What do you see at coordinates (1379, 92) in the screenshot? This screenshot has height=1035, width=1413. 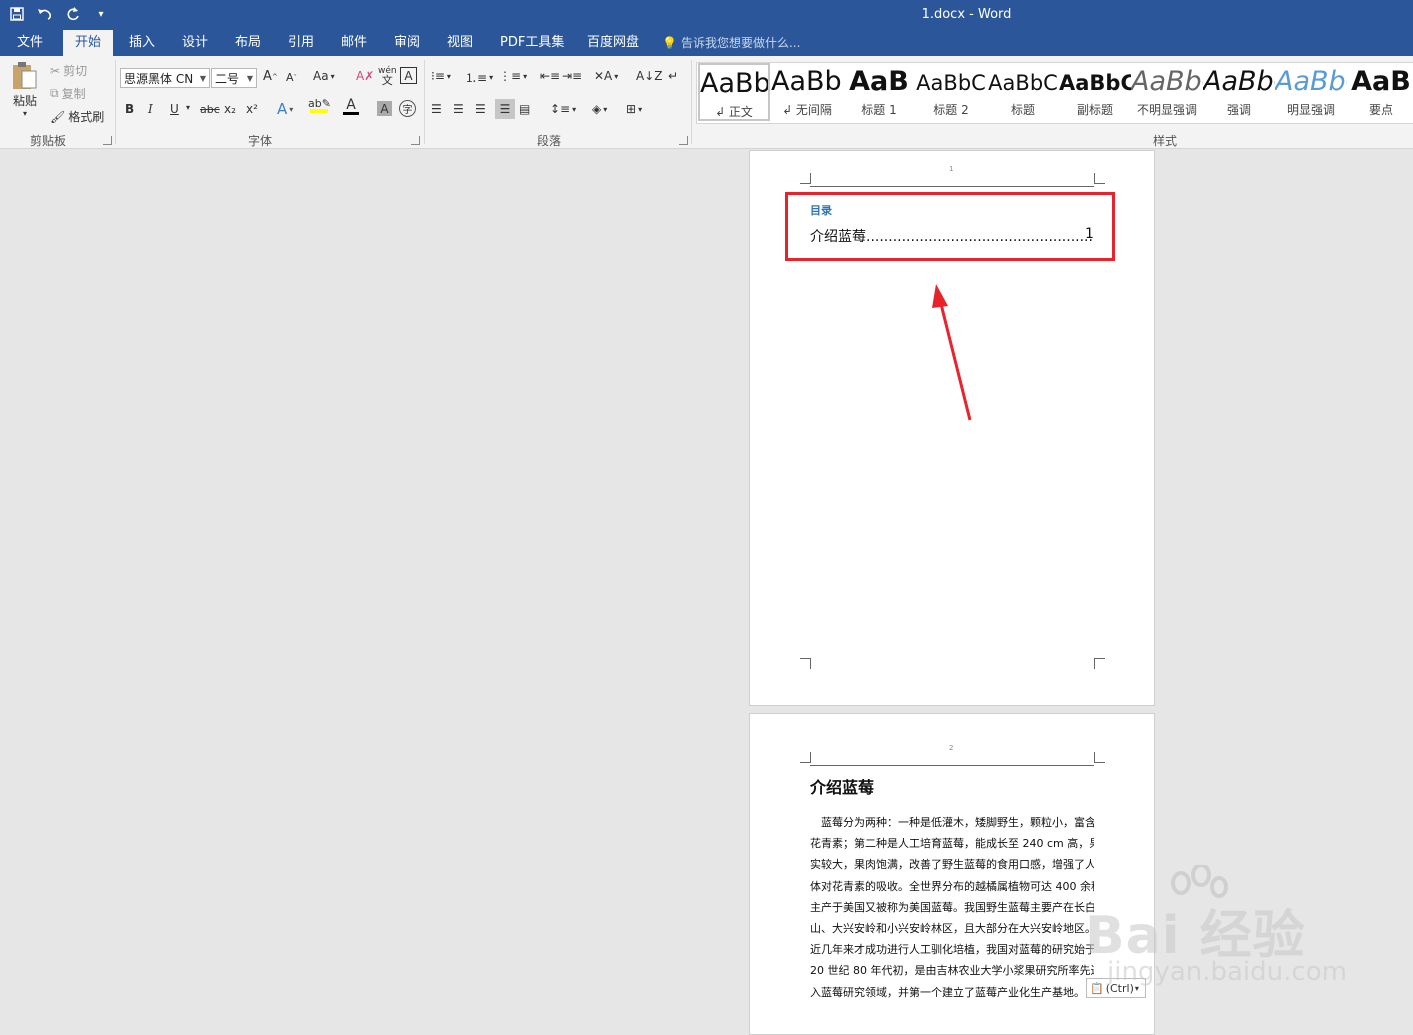 I see `style-strong: AaB 要点` at bounding box center [1379, 92].